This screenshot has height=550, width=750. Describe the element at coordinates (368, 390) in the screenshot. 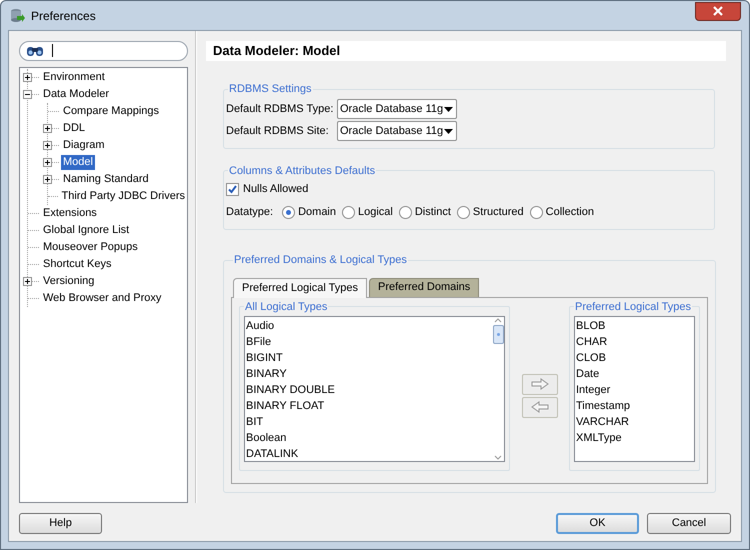

I see `list-item: BINARY DOUBLE` at that location.